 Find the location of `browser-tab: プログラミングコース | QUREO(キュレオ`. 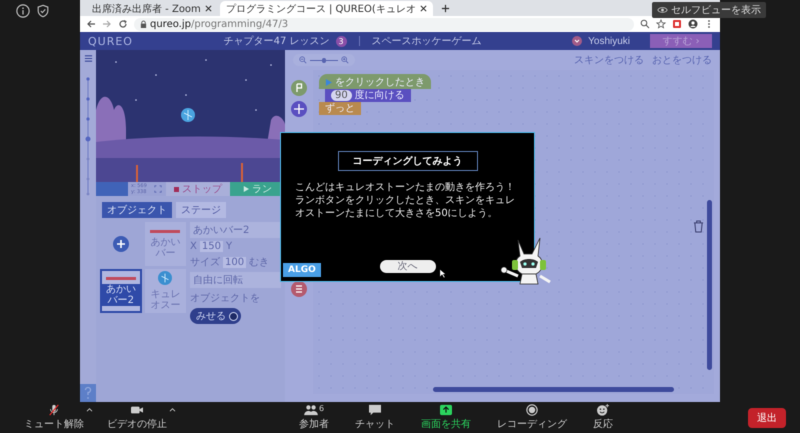

browser-tab: プログラミングコース | QUREO(キュレオ is located at coordinates (326, 8).